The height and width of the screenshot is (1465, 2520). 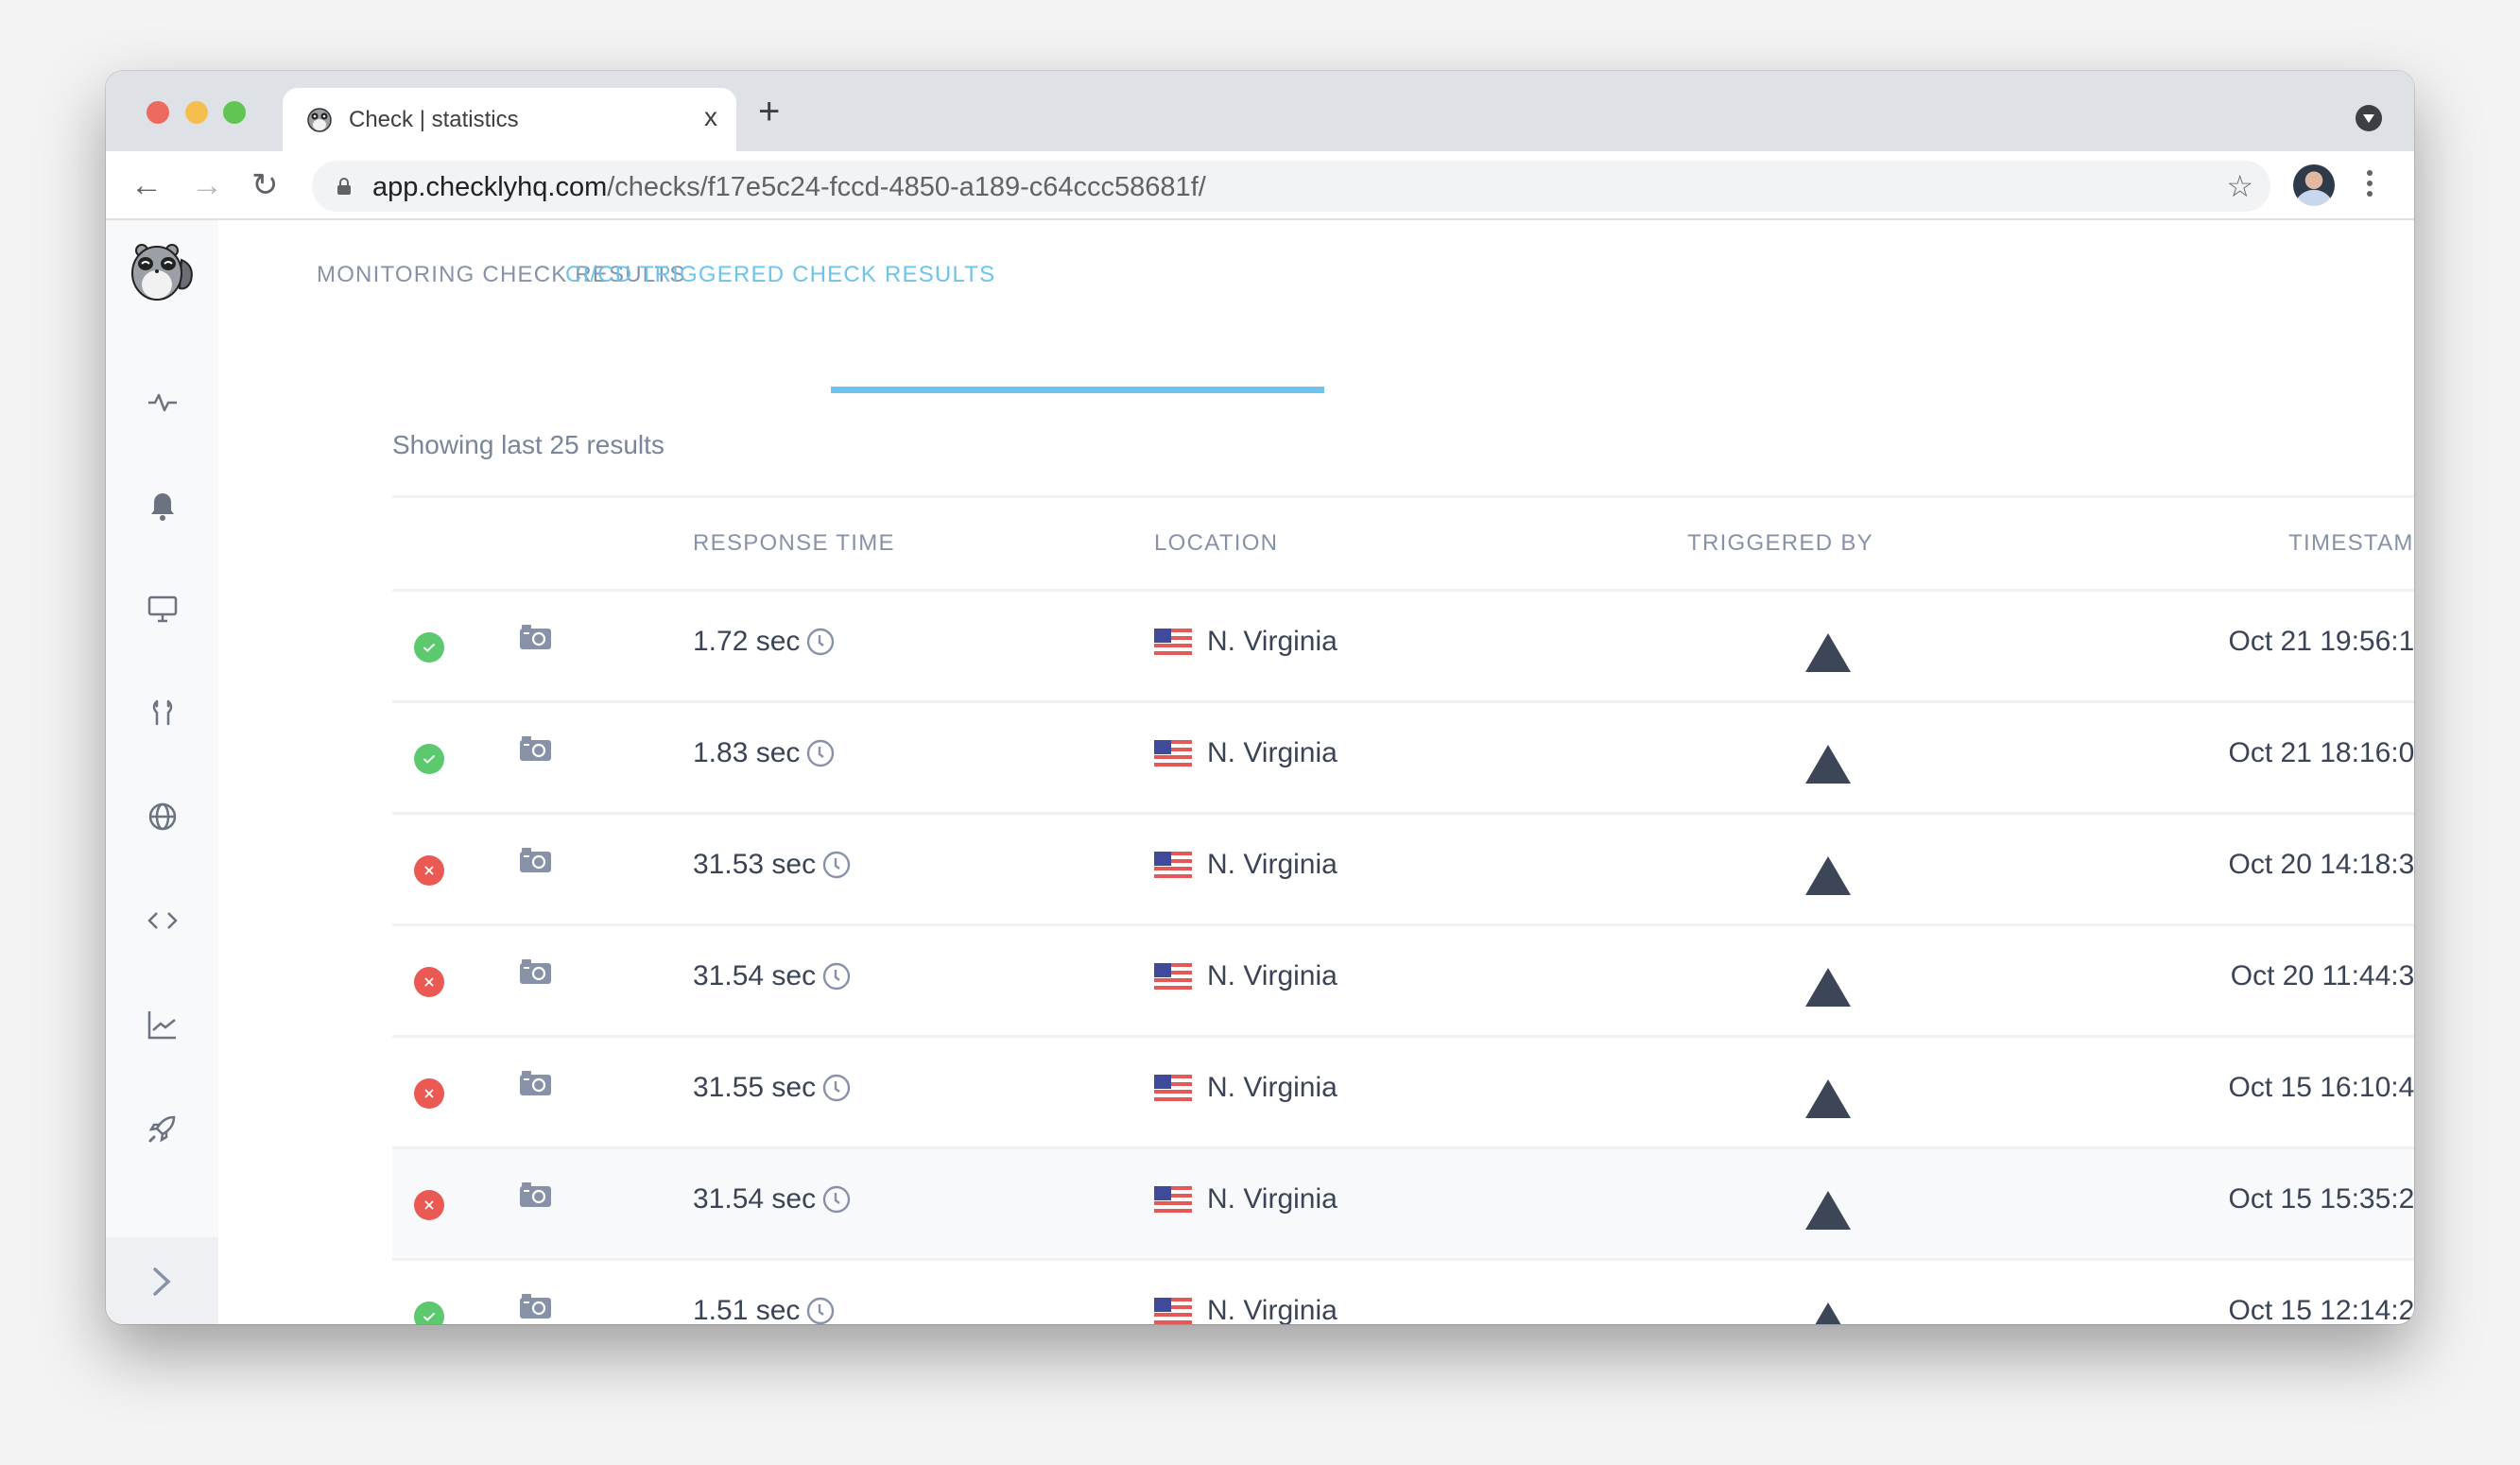 I want to click on table-row: 1.72 sec N. Virginia Oct 21 19:56:13, so click(x=1403, y=647).